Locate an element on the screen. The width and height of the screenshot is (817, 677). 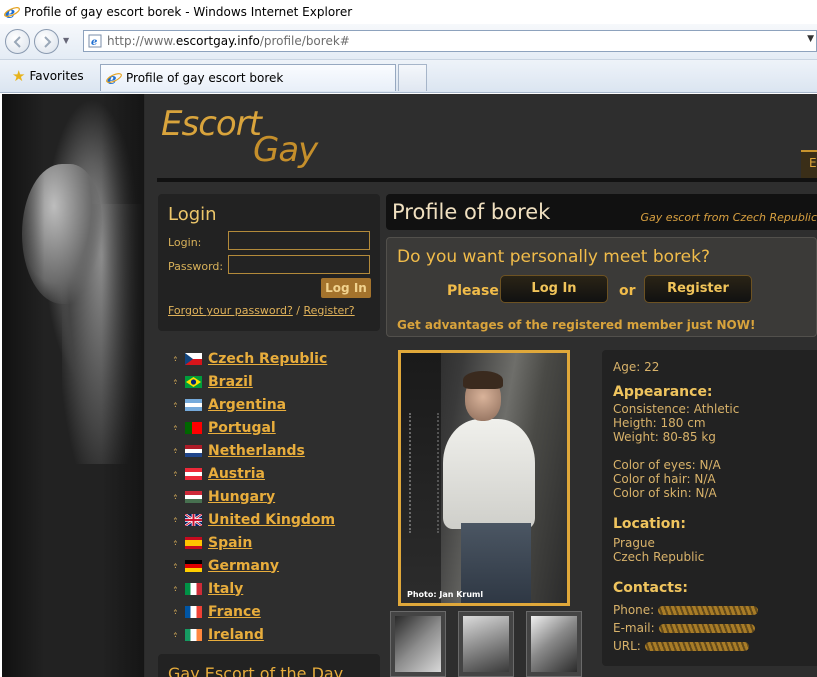
password-input is located at coordinates (299, 264).